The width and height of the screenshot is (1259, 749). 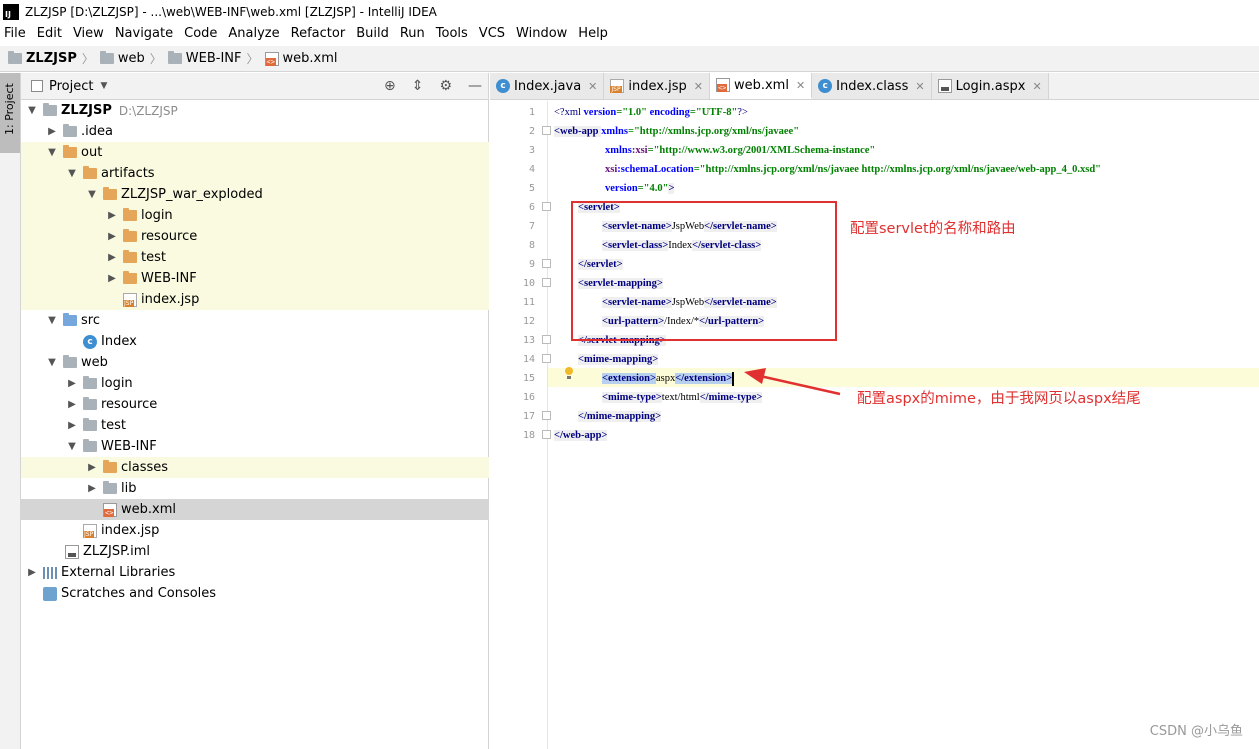 What do you see at coordinates (390, 86) in the screenshot?
I see `locate-icon: ⊕` at bounding box center [390, 86].